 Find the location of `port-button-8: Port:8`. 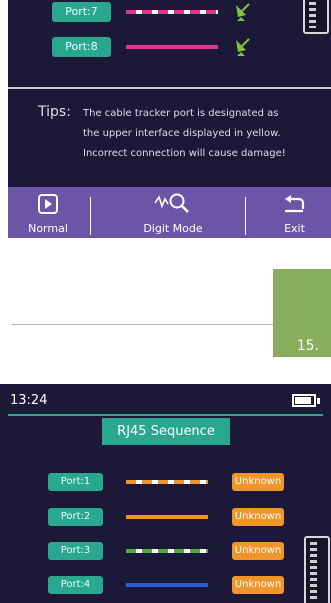

port-button-8: Port:8 is located at coordinates (81, 47).